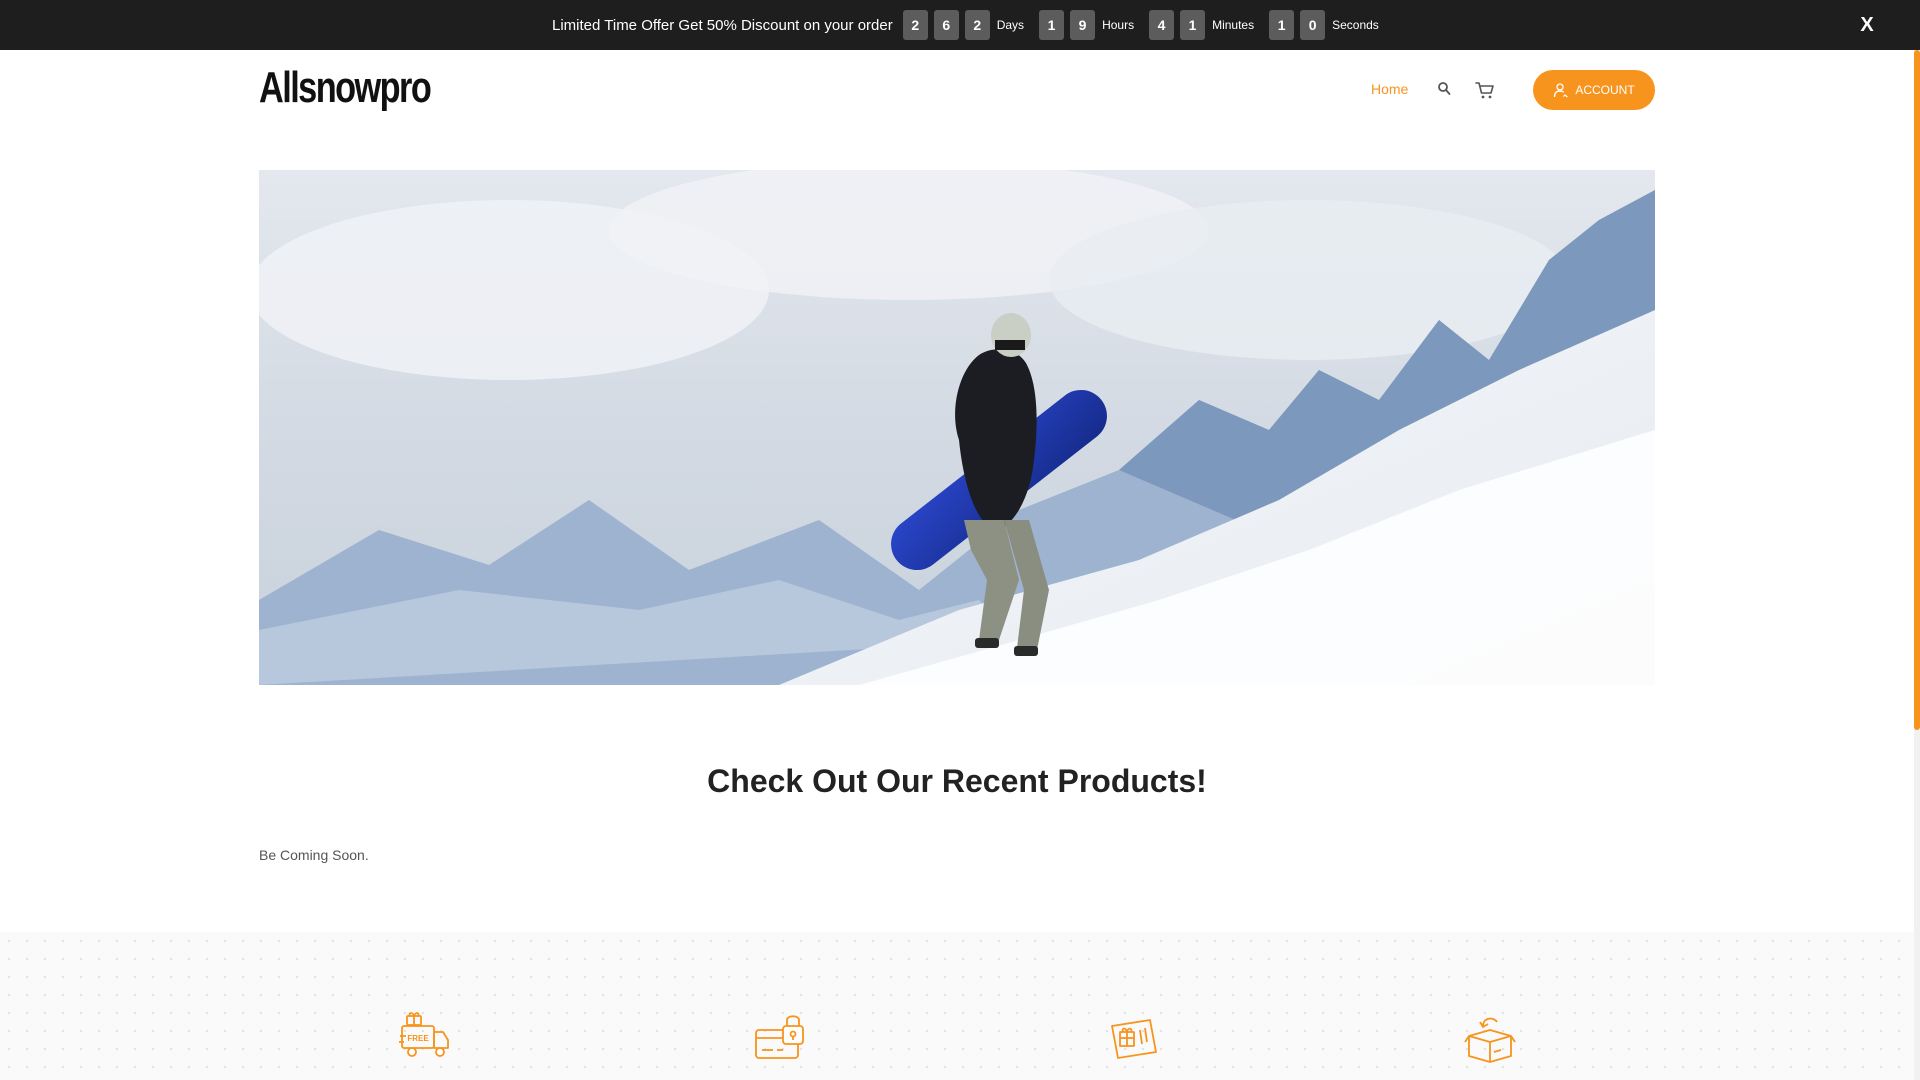 The height and width of the screenshot is (1080, 1920). What do you see at coordinates (1605, 90) in the screenshot?
I see `account-button-label: ACCOUNT` at bounding box center [1605, 90].